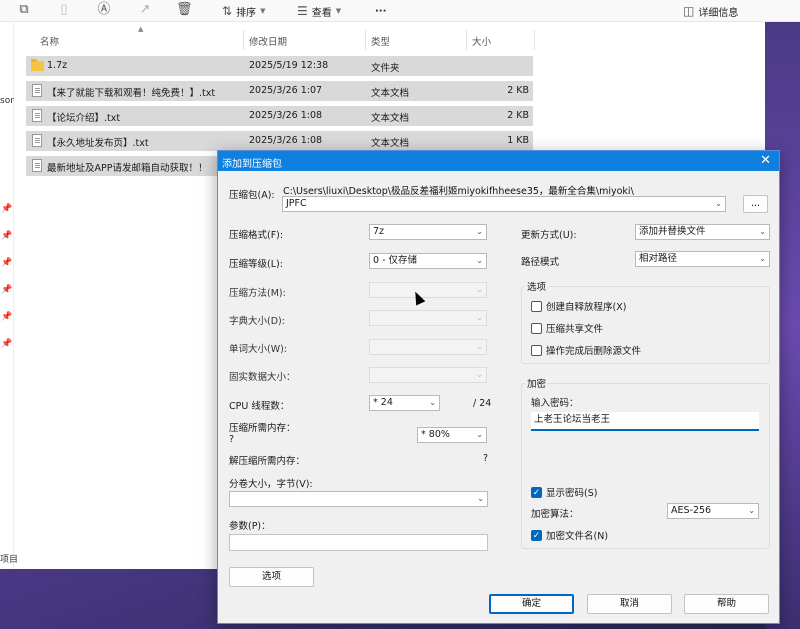 This screenshot has height=629, width=800. What do you see at coordinates (268, 41) in the screenshot?
I see `column-header-modified: 修改日期` at bounding box center [268, 41].